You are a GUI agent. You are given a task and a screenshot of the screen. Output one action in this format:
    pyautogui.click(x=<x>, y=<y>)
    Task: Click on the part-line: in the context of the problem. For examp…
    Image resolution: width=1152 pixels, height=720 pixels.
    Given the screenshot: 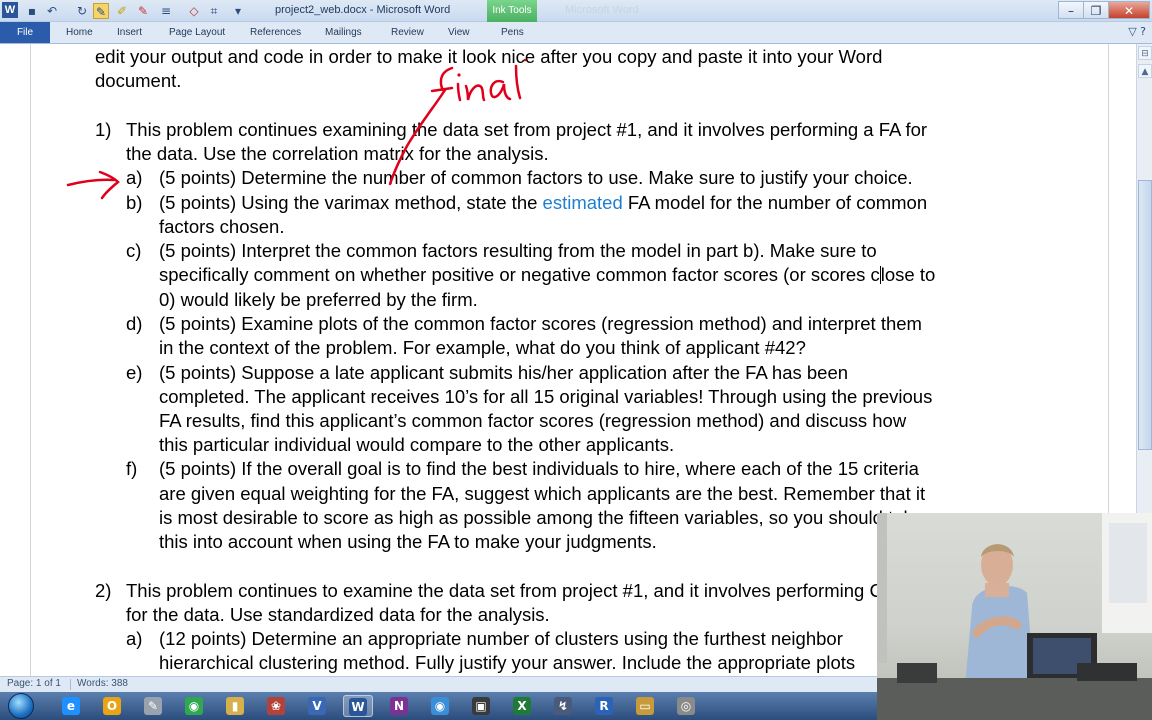 What is the action you would take?
    pyautogui.click(x=482, y=347)
    